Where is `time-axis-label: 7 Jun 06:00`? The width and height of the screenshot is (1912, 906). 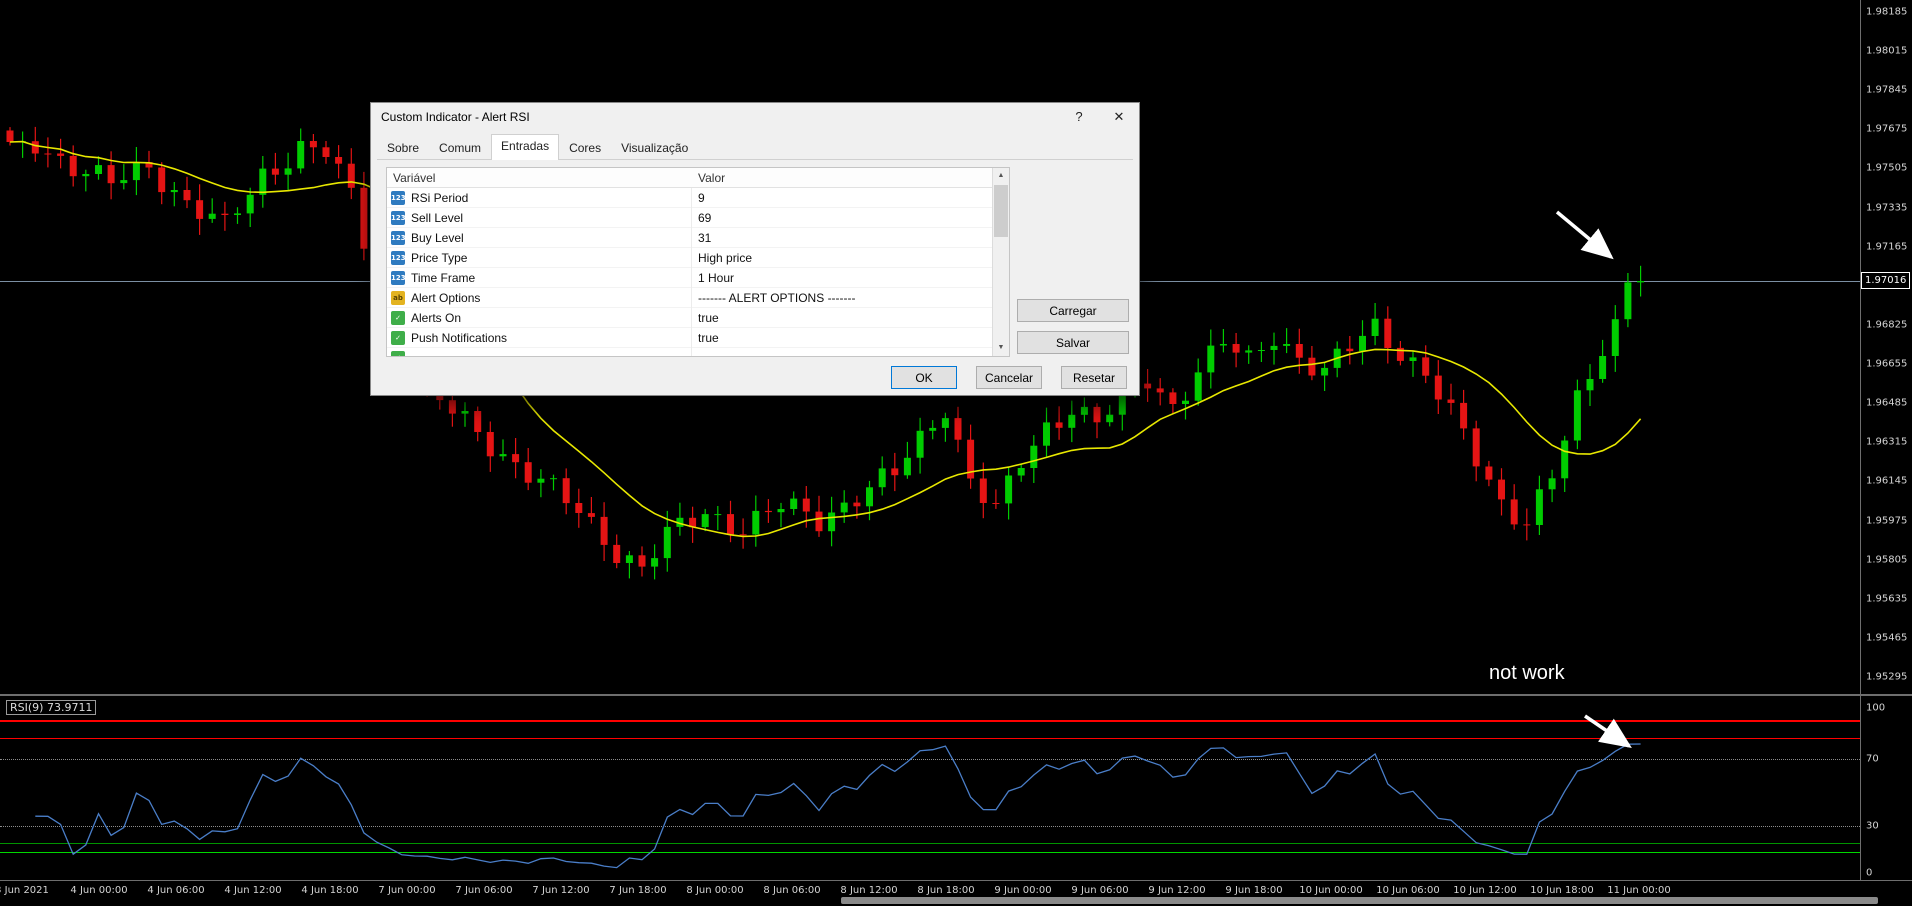 time-axis-label: 7 Jun 06:00 is located at coordinates (484, 890).